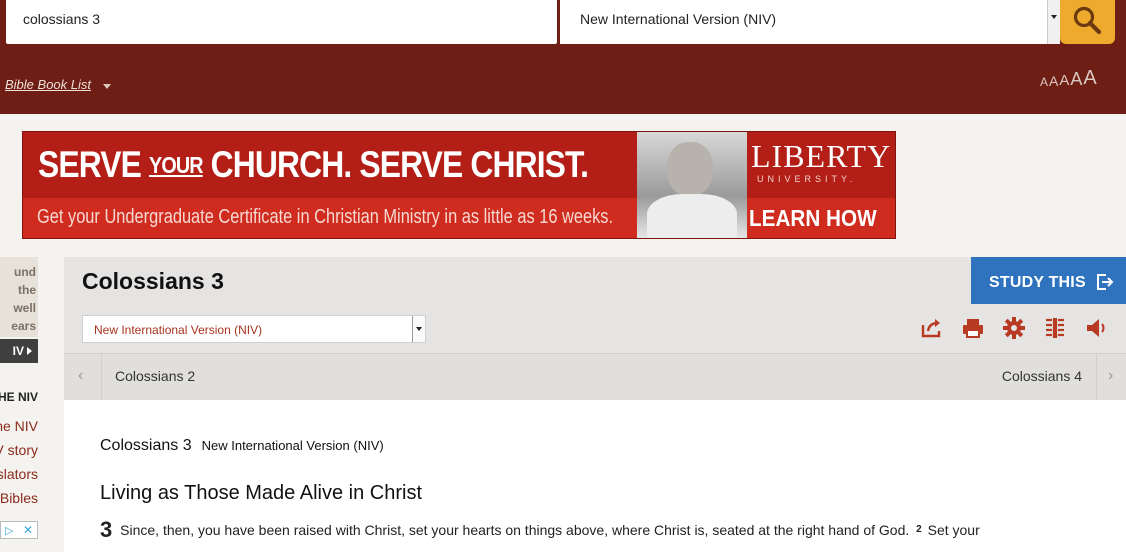 This screenshot has width=1126, height=552. What do you see at coordinates (292, 445) in the screenshot?
I see `reference-version: New International Version (NIV)` at bounding box center [292, 445].